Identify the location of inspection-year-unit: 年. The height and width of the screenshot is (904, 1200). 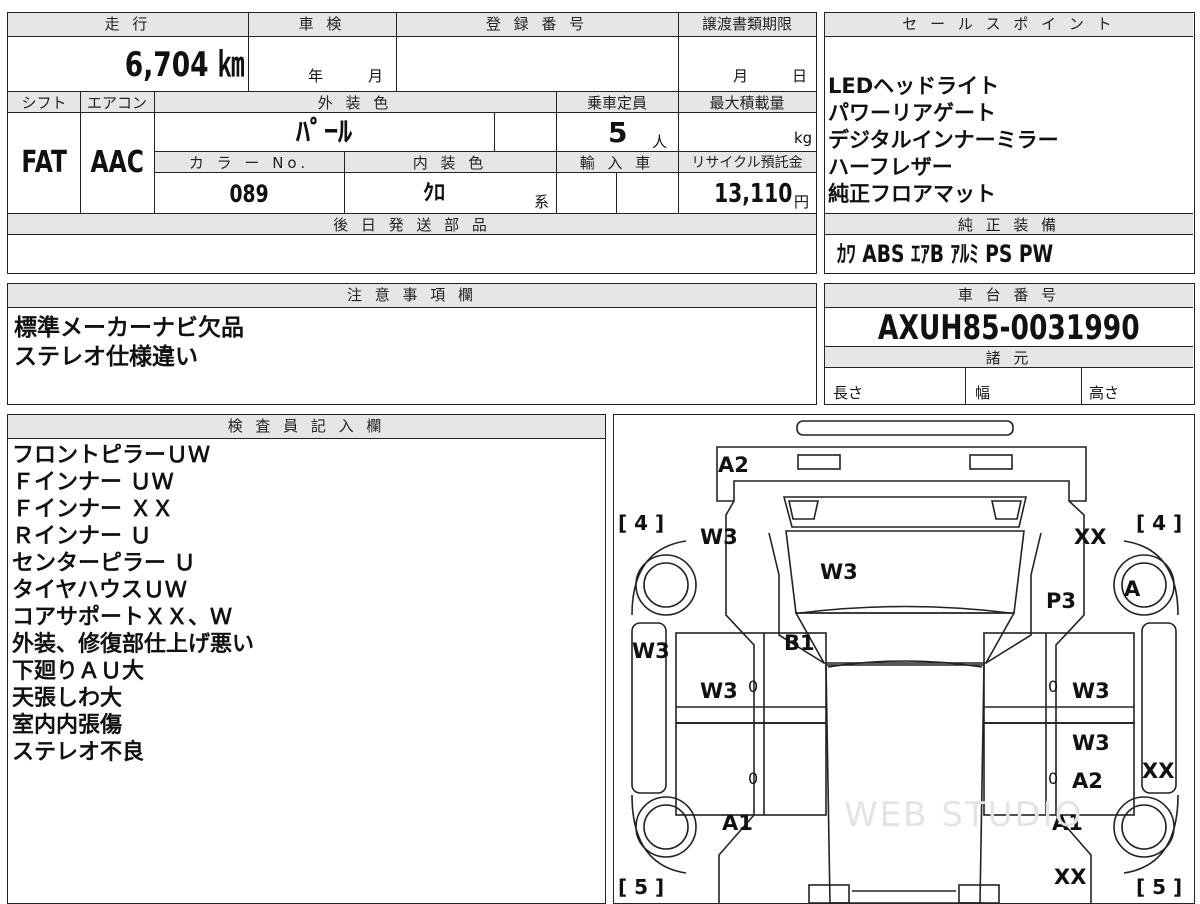
(316, 76).